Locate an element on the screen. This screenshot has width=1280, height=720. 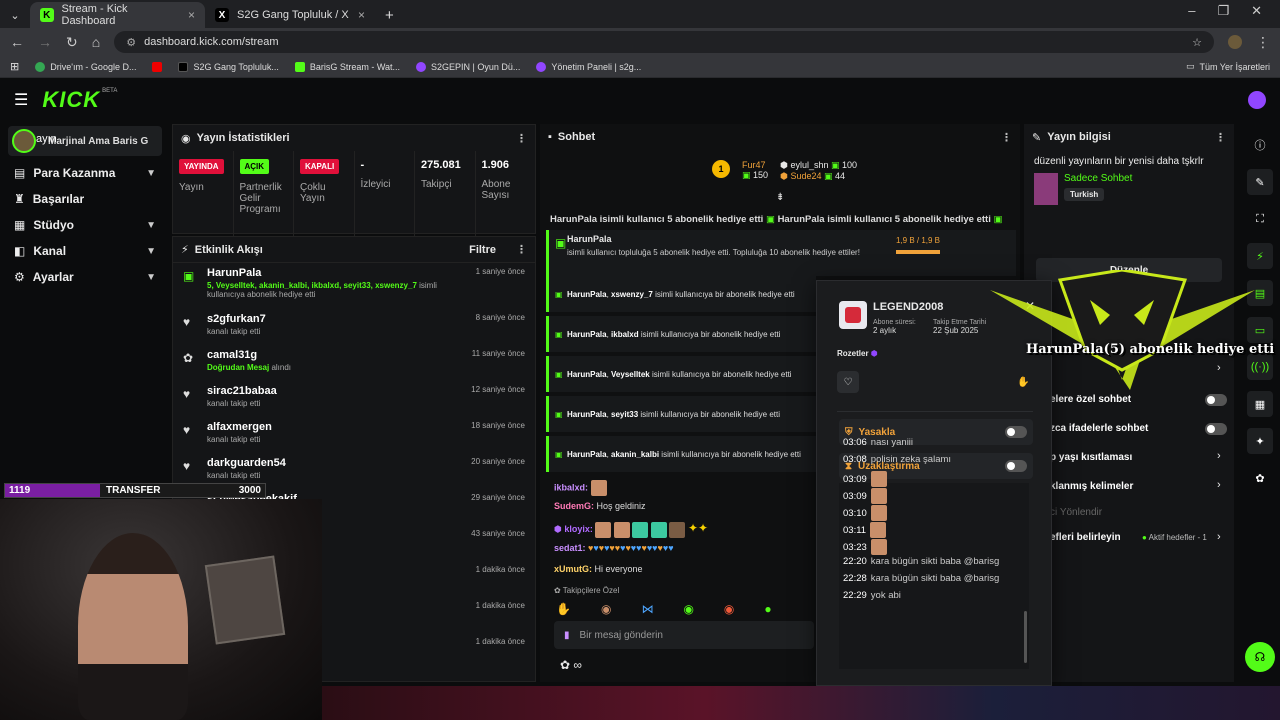
mic-icon: ▮ is located at coordinates (567, 635).